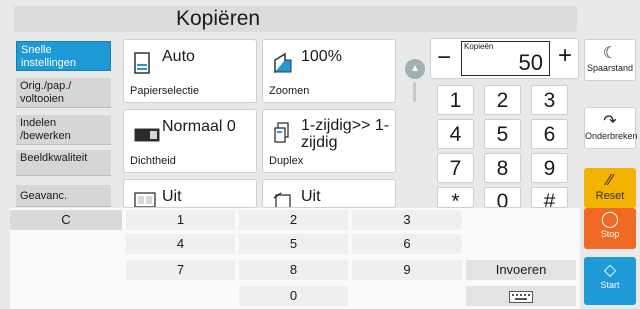 The width and height of the screenshot is (640, 309). Describe the element at coordinates (502, 168) in the screenshot. I see `keypad-8: 8` at that location.